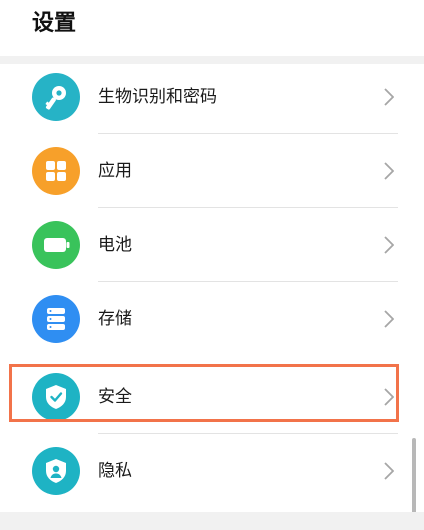 This screenshot has width=424, height=530. Describe the element at coordinates (212, 319) in the screenshot. I see `settings-item-storage: 存储` at that location.